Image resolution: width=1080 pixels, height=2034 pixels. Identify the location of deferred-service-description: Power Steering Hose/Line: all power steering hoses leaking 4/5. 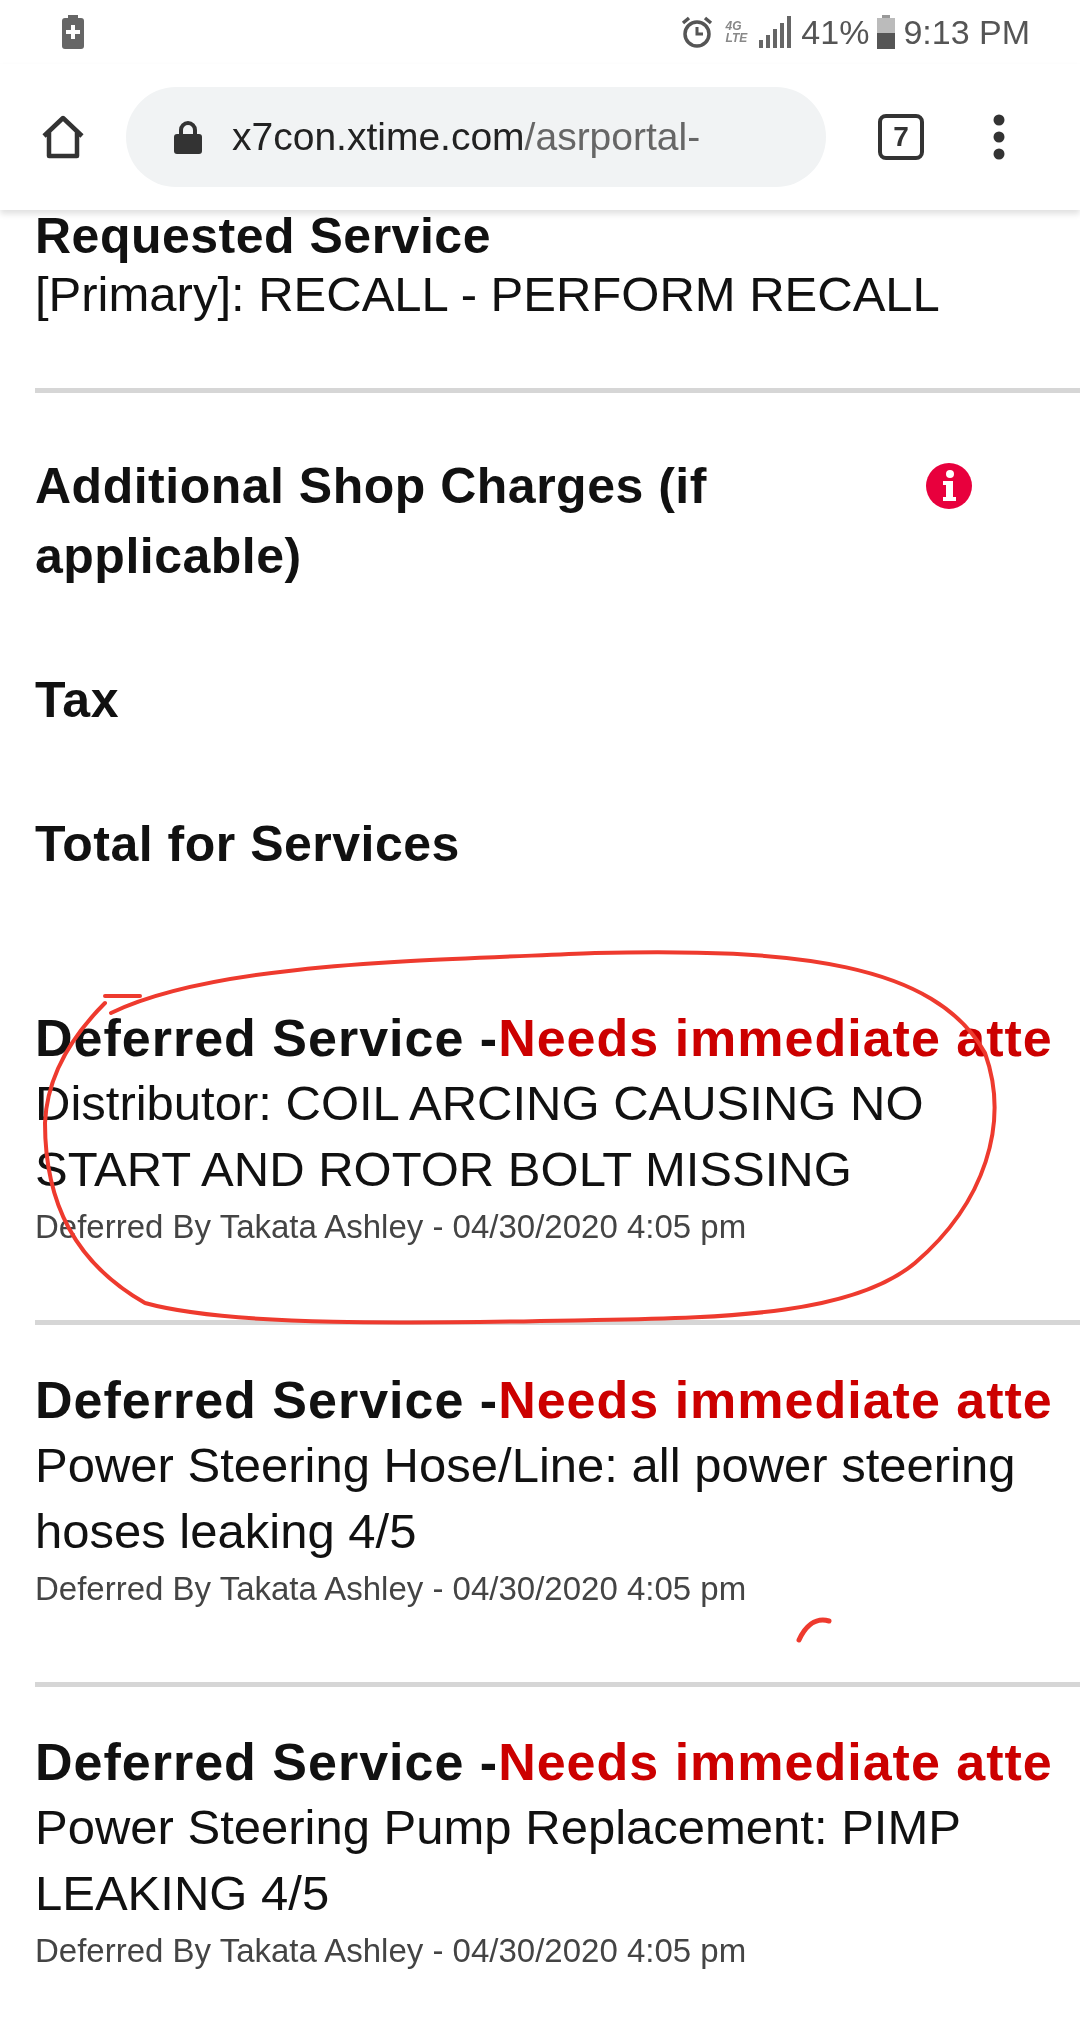
(526, 1498).